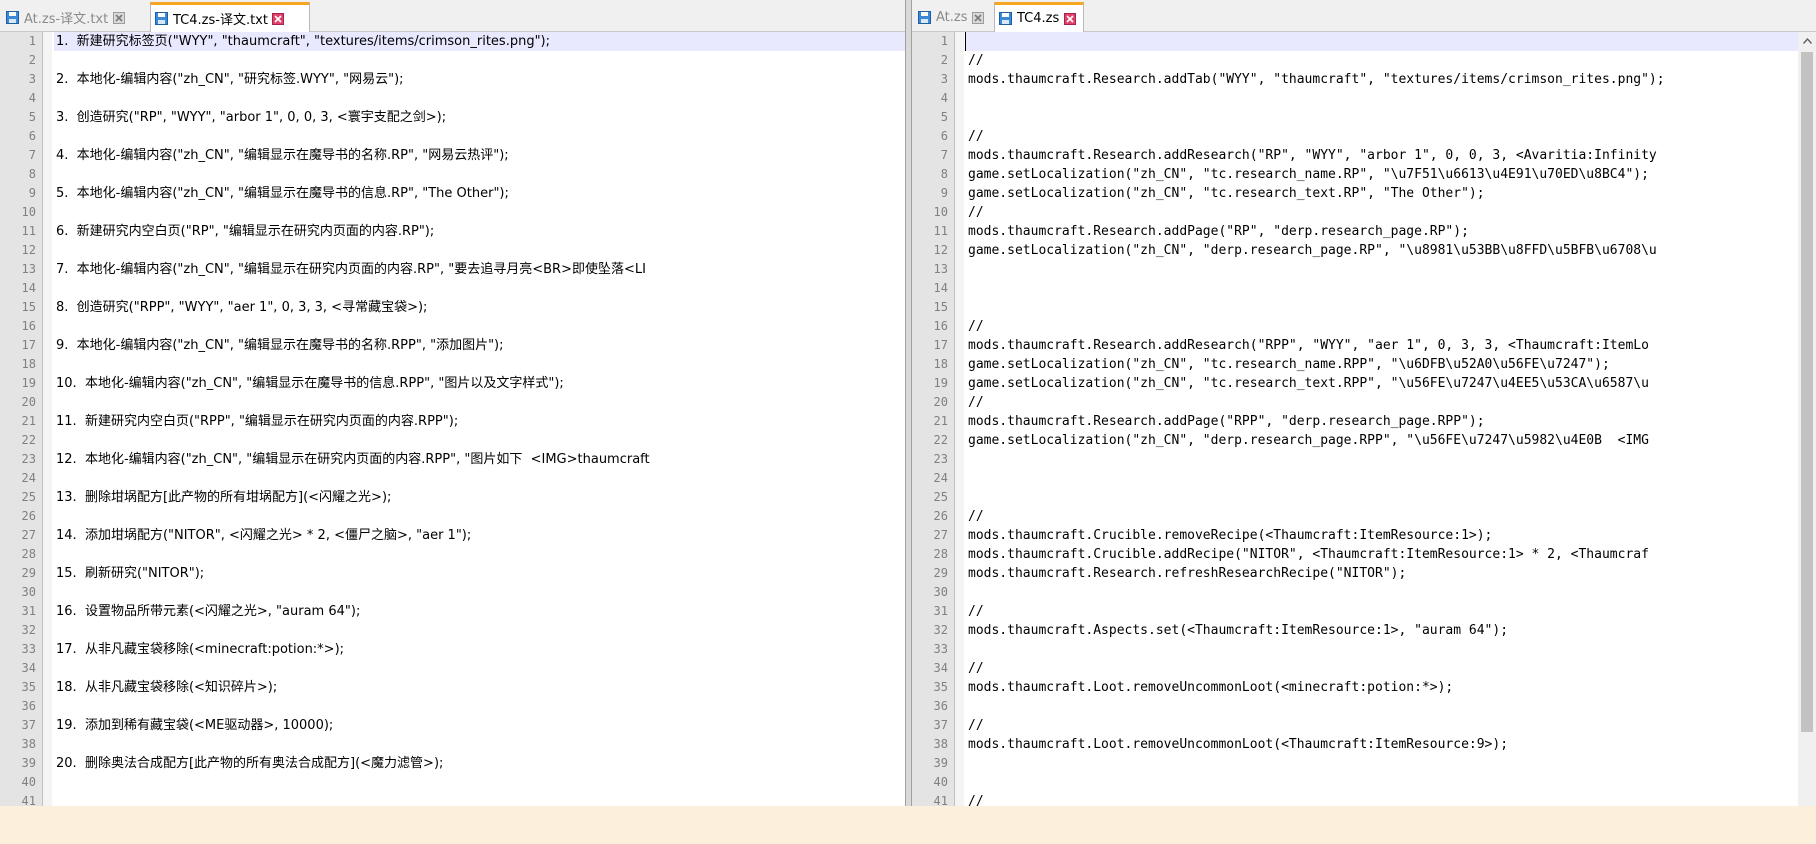 The image size is (1816, 844). What do you see at coordinates (1807, 392) in the screenshot?
I see `scrollbar-thumb` at bounding box center [1807, 392].